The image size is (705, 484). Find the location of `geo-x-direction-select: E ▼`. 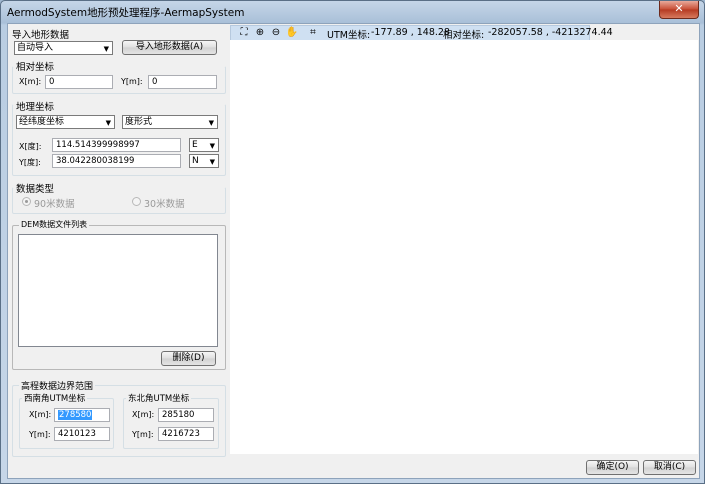

geo-x-direction-select: E ▼ is located at coordinates (204, 145).